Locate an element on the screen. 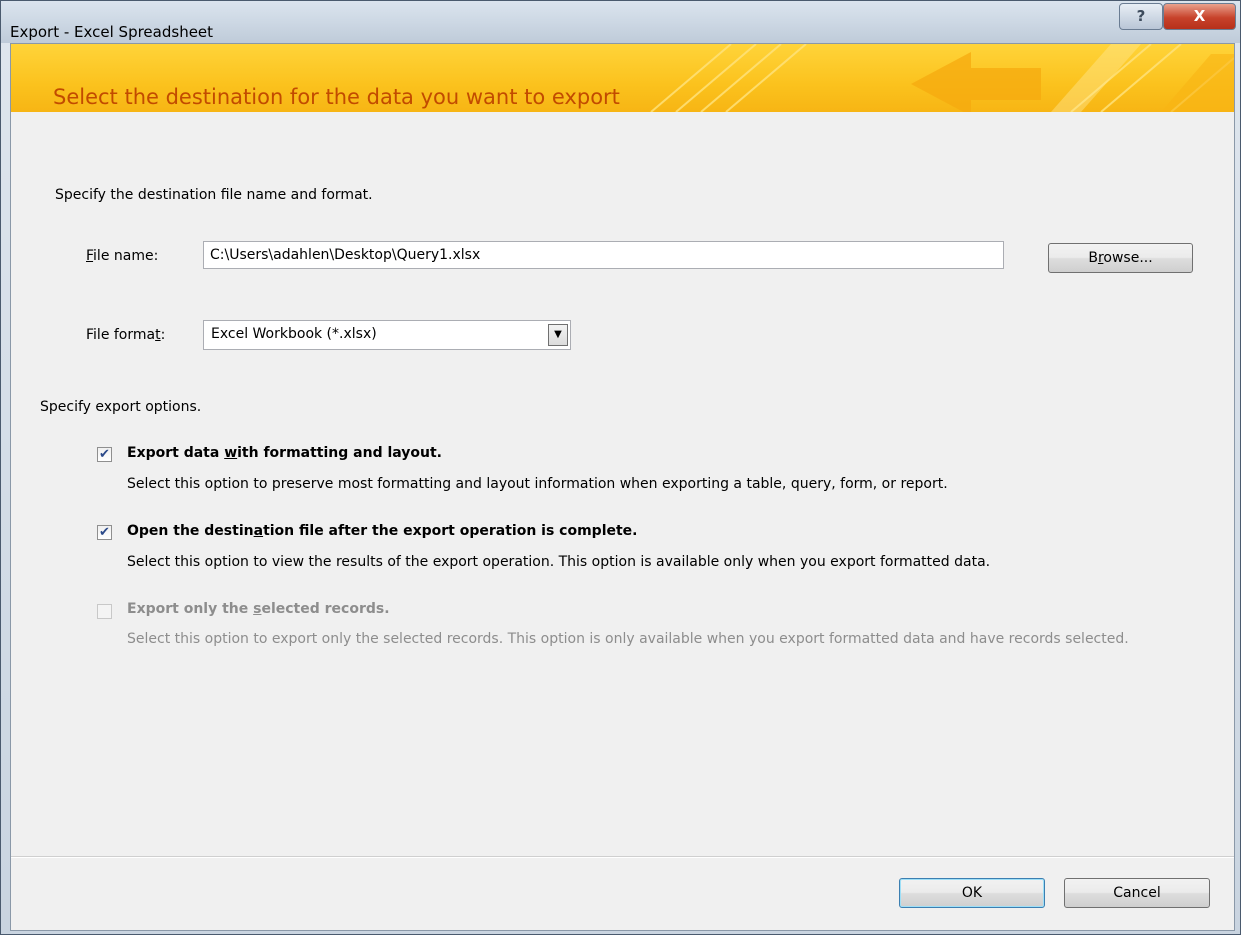 The image size is (1241, 935). file-format-label: File format: is located at coordinates (126, 335).